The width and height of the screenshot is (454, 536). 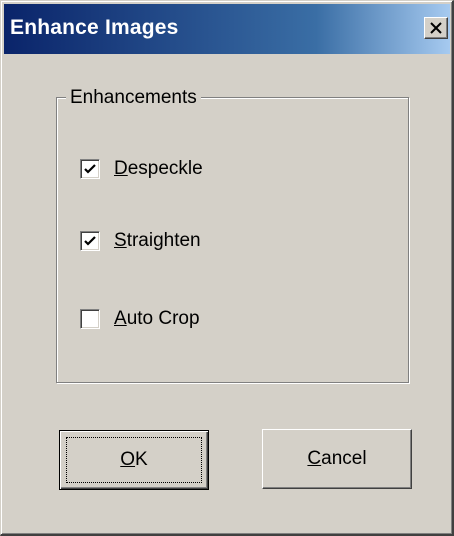 What do you see at coordinates (120, 240) in the screenshot?
I see `straighten-mnemonic: S` at bounding box center [120, 240].